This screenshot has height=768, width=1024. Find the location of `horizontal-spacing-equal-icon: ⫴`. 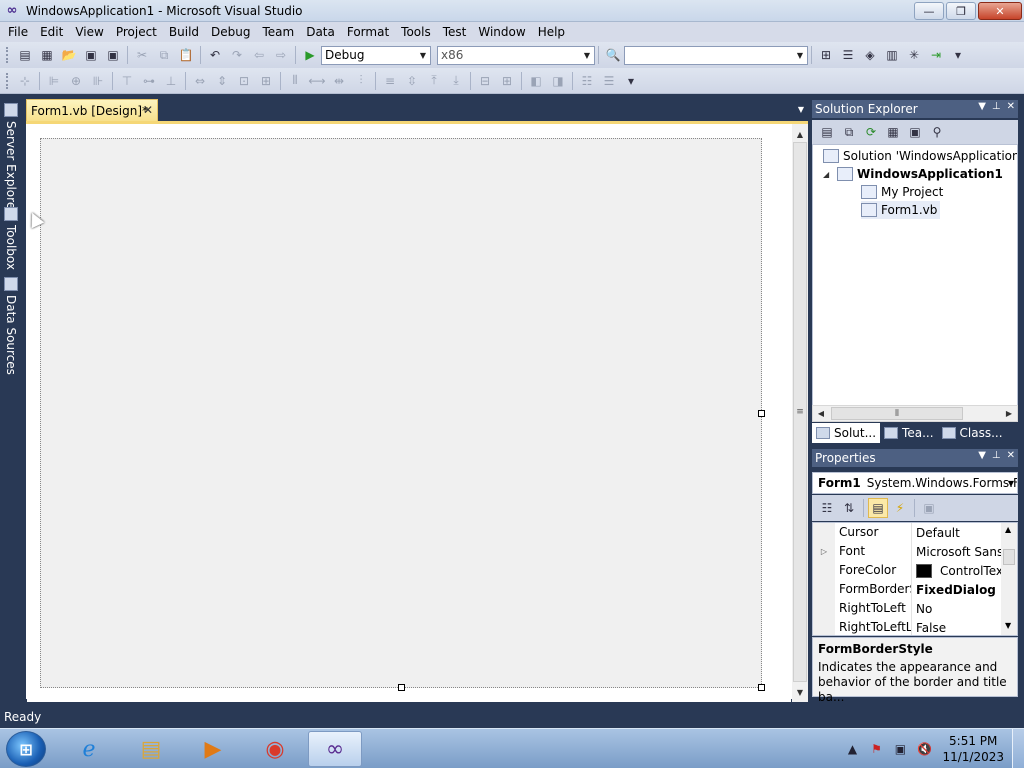

horizontal-spacing-equal-icon: ⫴ is located at coordinates (295, 81).